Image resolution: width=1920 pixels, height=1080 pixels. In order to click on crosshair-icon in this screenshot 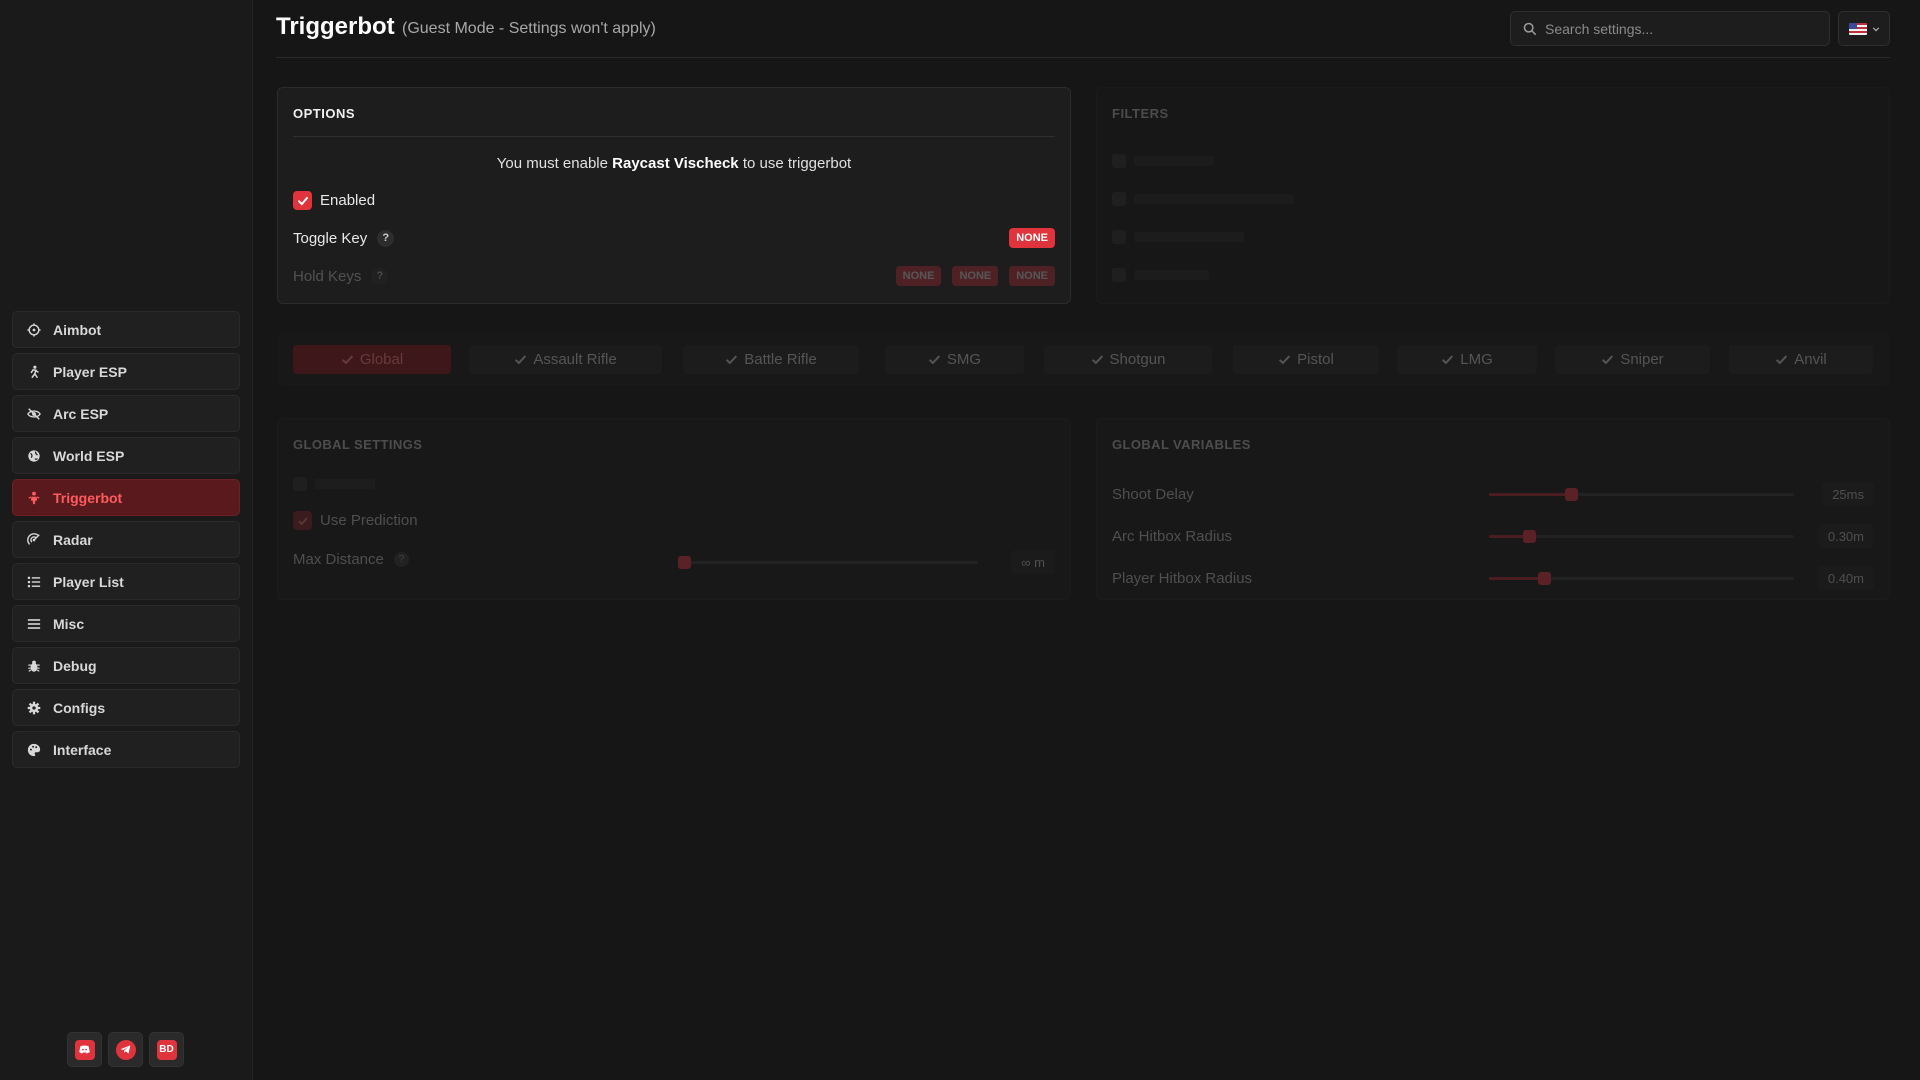, I will do `click(34, 329)`.